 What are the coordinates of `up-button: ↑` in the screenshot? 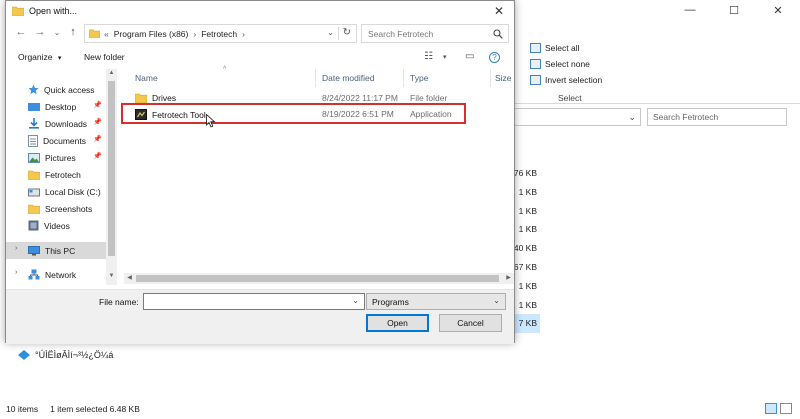 It's located at (73, 32).